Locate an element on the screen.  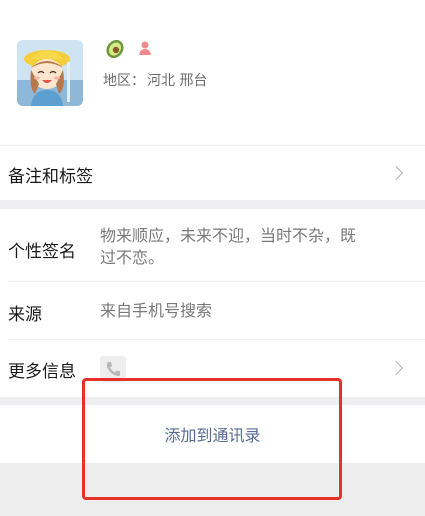
signature-label: 个性签名 is located at coordinates (42, 252).